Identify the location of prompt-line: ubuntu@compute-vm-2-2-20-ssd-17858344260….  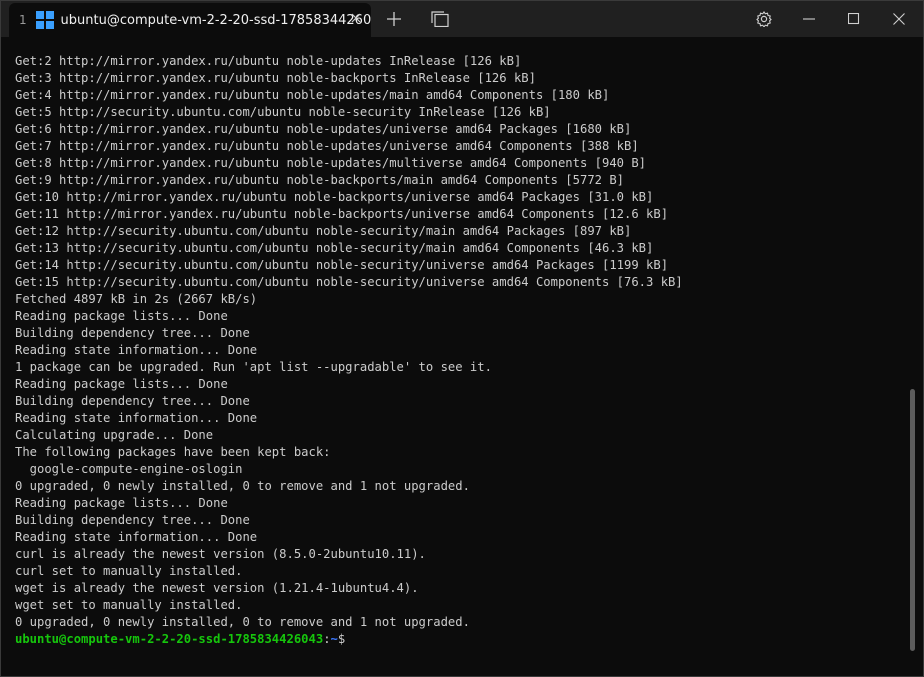
(461, 639).